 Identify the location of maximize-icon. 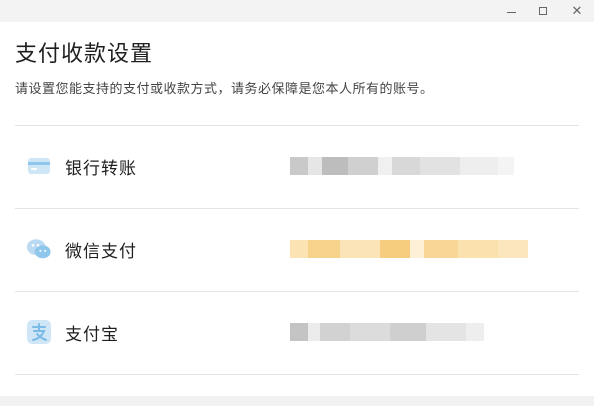
(543, 11).